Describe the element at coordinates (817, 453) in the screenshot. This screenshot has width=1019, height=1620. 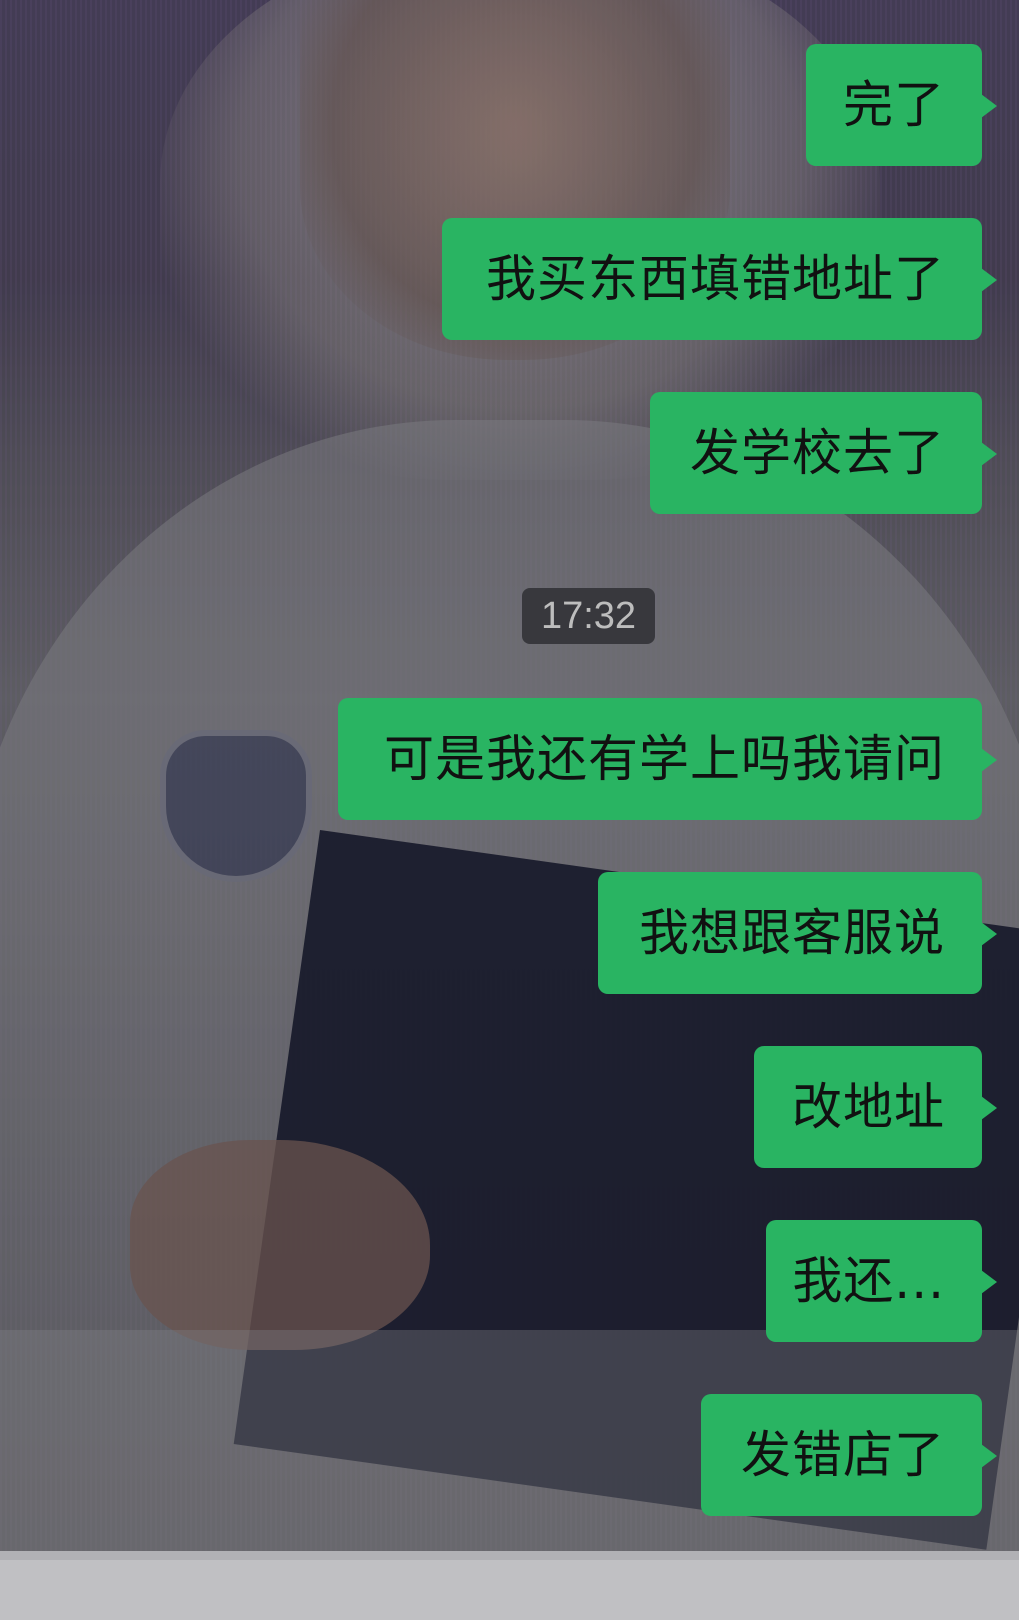
I see `message-text: 发学校去了` at that location.